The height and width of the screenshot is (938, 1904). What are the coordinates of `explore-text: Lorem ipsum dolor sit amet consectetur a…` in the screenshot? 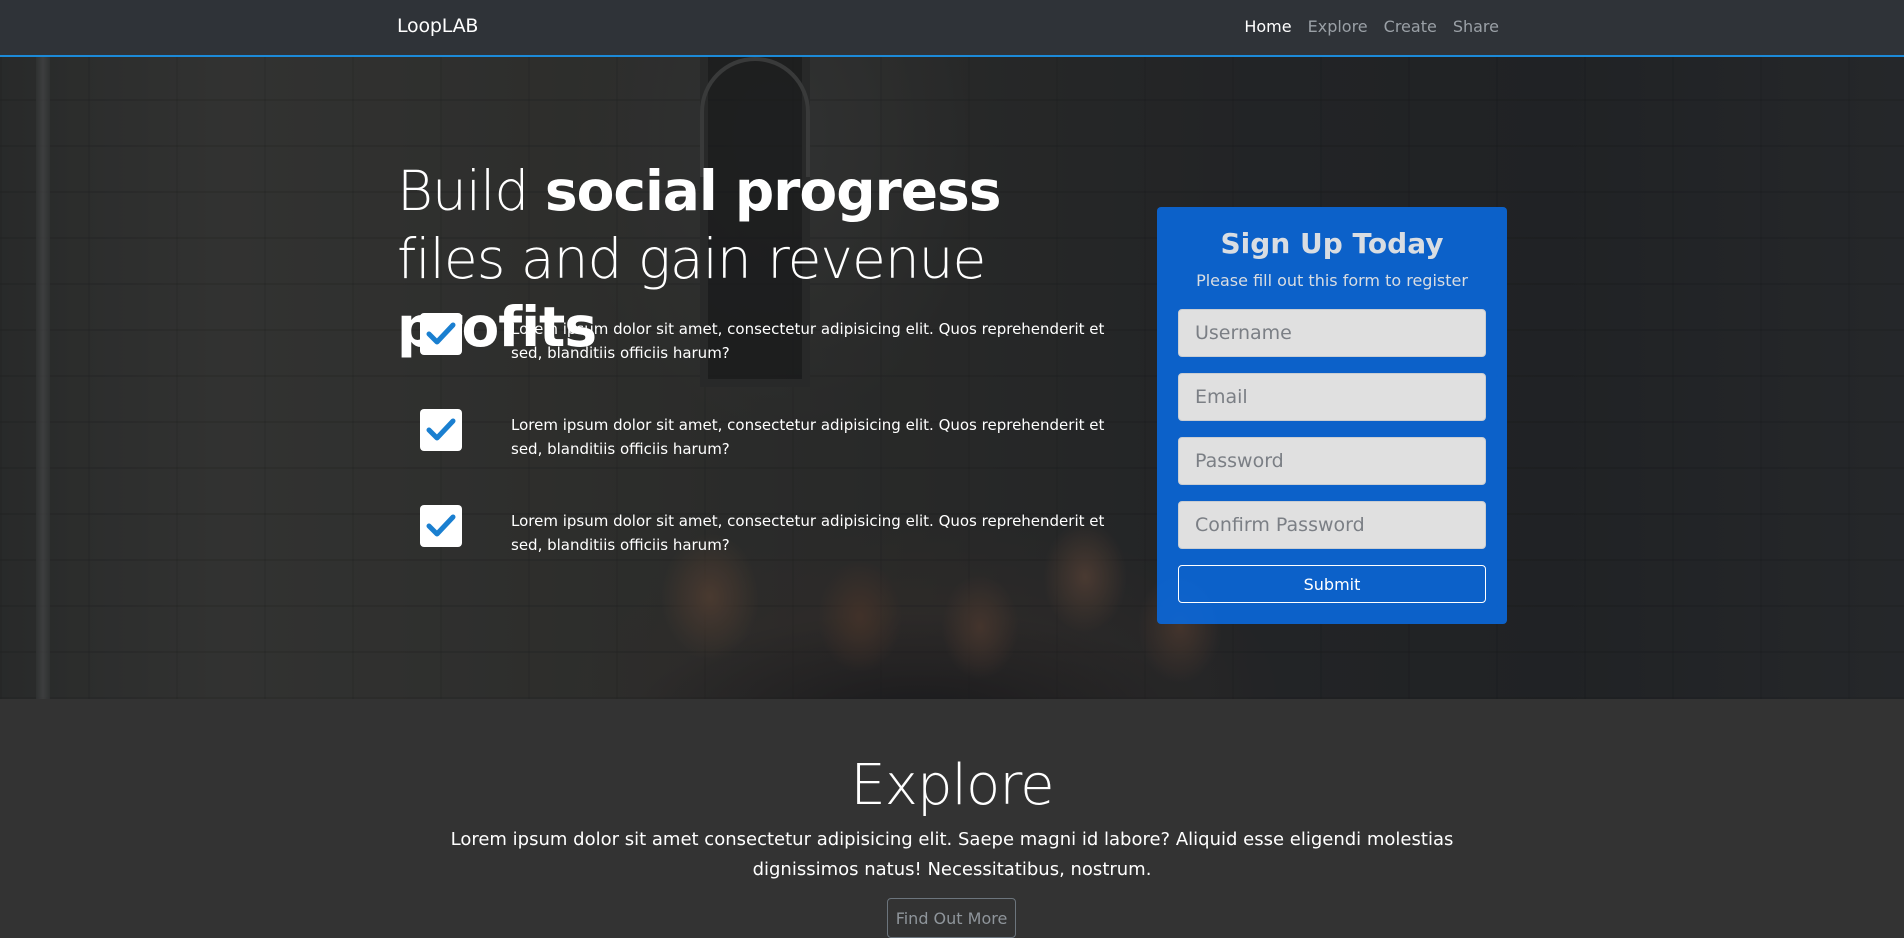 It's located at (952, 854).